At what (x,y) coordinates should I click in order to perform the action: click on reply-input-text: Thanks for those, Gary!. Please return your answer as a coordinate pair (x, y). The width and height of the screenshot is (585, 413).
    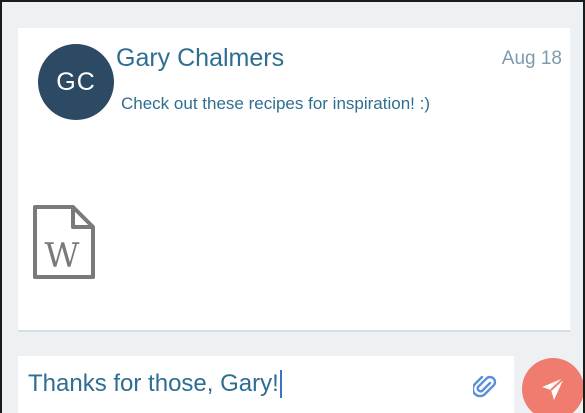
    Looking at the image, I should click on (153, 383).